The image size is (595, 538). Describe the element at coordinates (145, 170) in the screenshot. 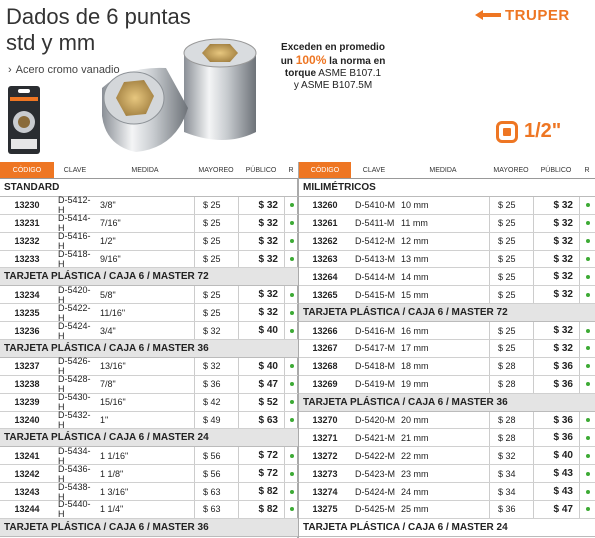

I see `header-medida: MEDIDA` at that location.